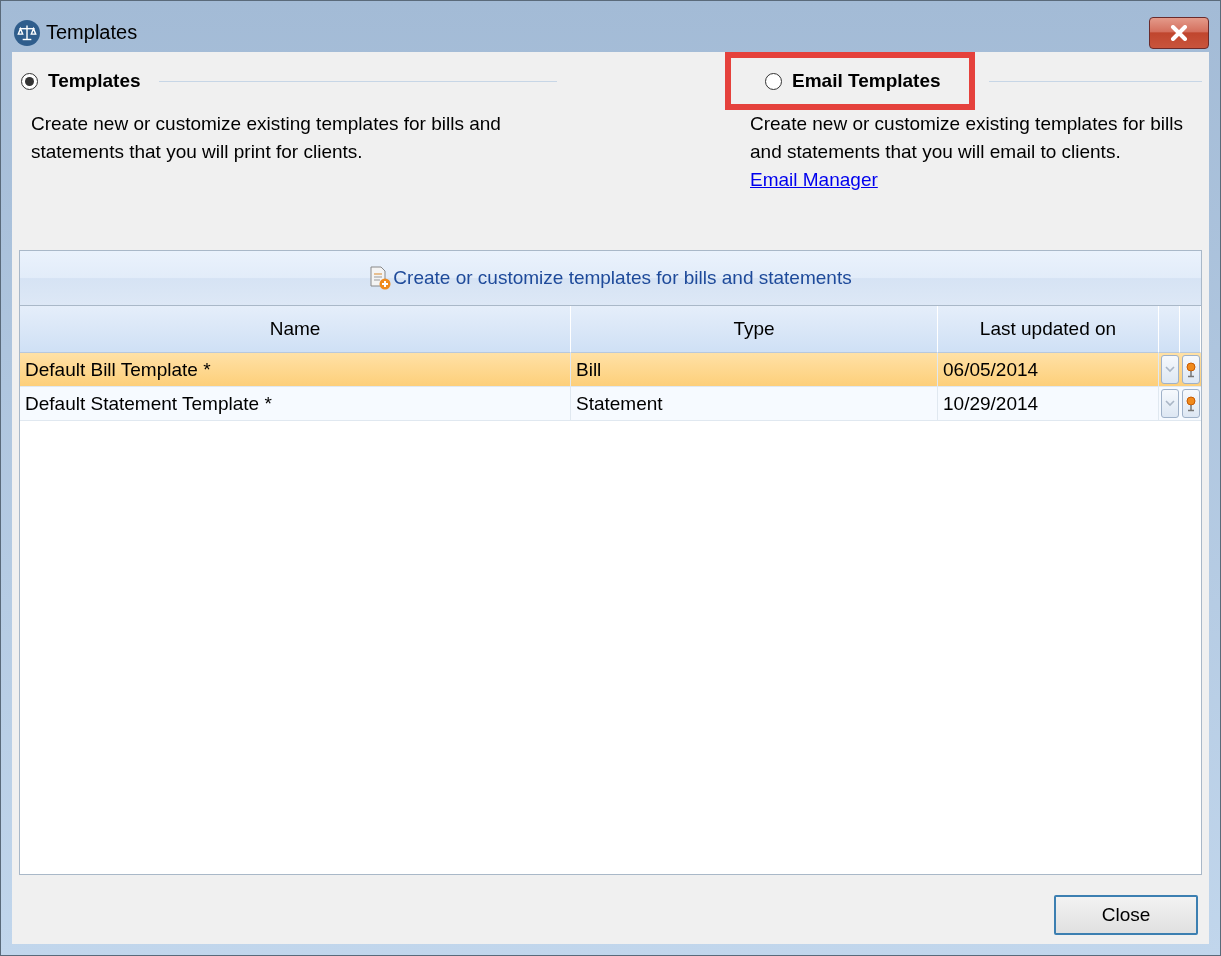 The height and width of the screenshot is (956, 1221). What do you see at coordinates (754, 403) in the screenshot?
I see `table-cell: Statement` at bounding box center [754, 403].